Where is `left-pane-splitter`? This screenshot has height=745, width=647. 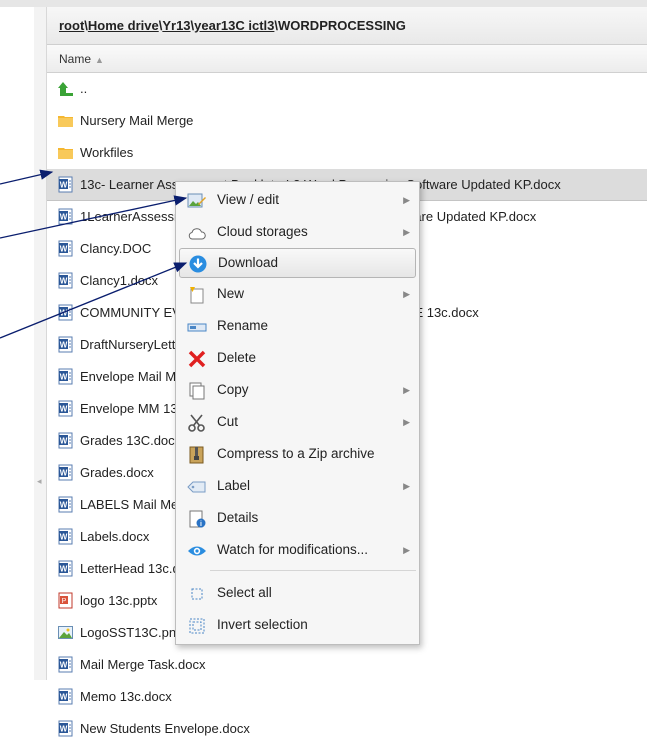 left-pane-splitter is located at coordinates (40, 343).